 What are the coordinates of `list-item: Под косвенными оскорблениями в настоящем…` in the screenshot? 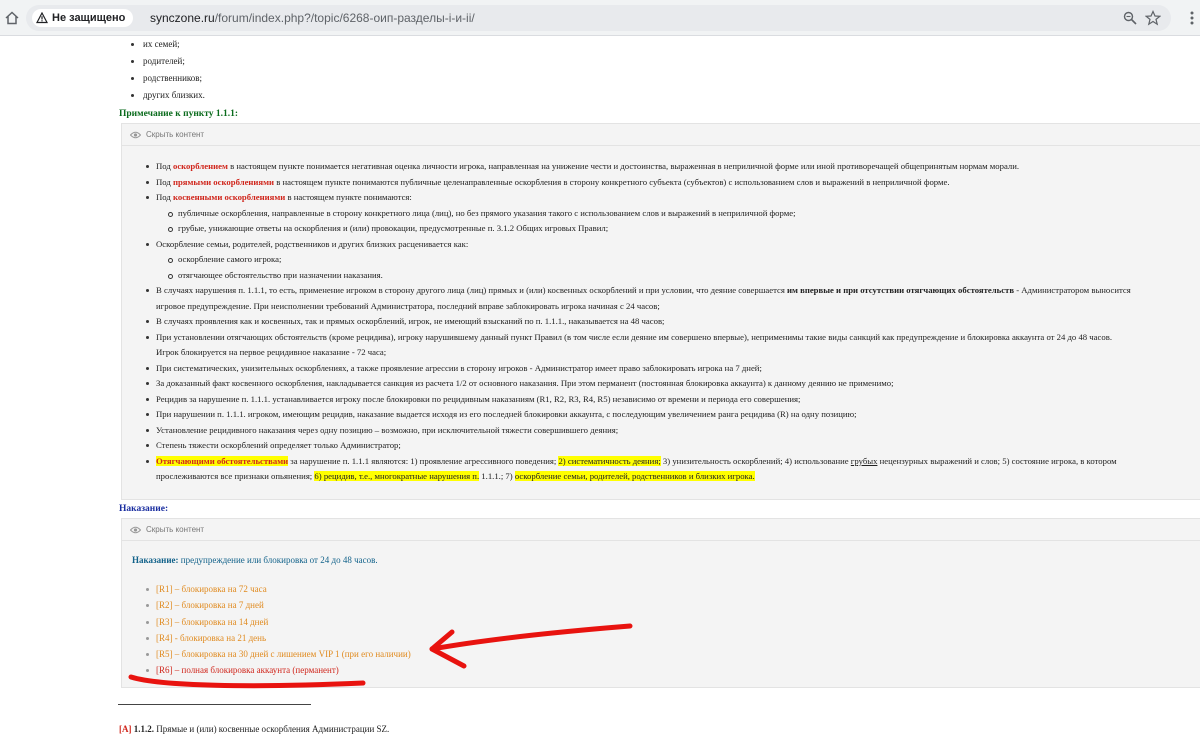 It's located at (672, 198).